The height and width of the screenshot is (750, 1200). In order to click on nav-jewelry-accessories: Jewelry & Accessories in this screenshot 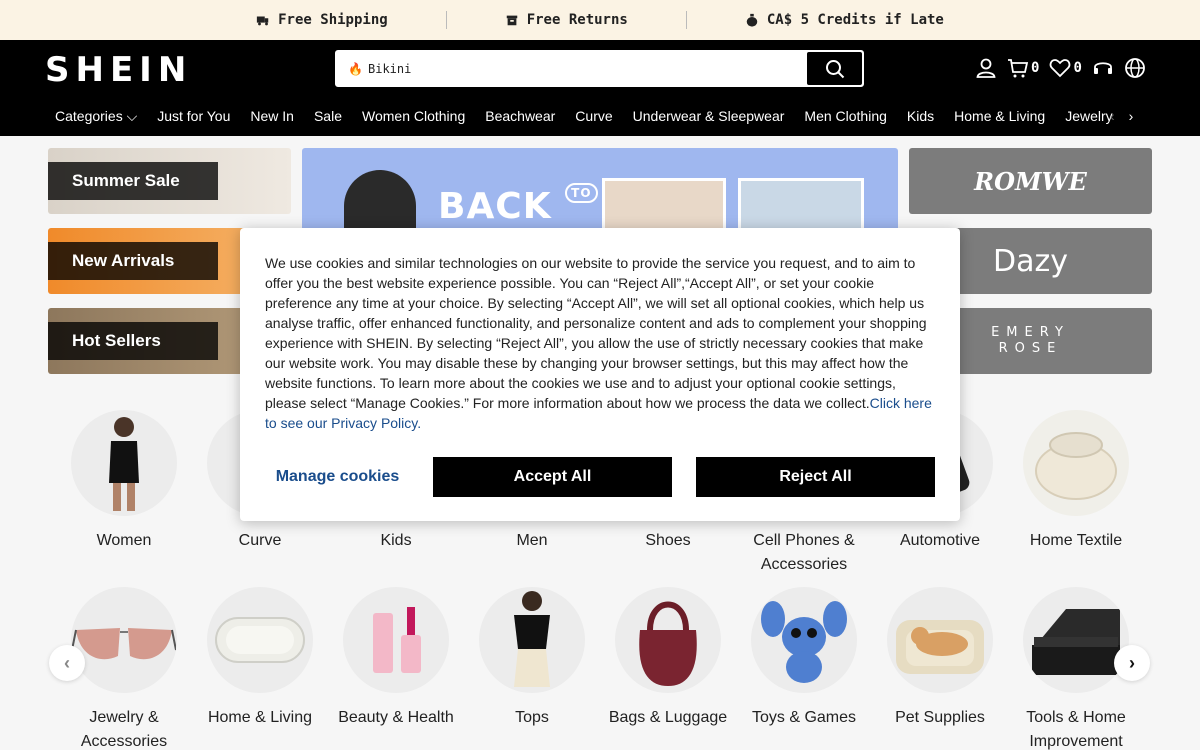, I will do `click(1086, 116)`.